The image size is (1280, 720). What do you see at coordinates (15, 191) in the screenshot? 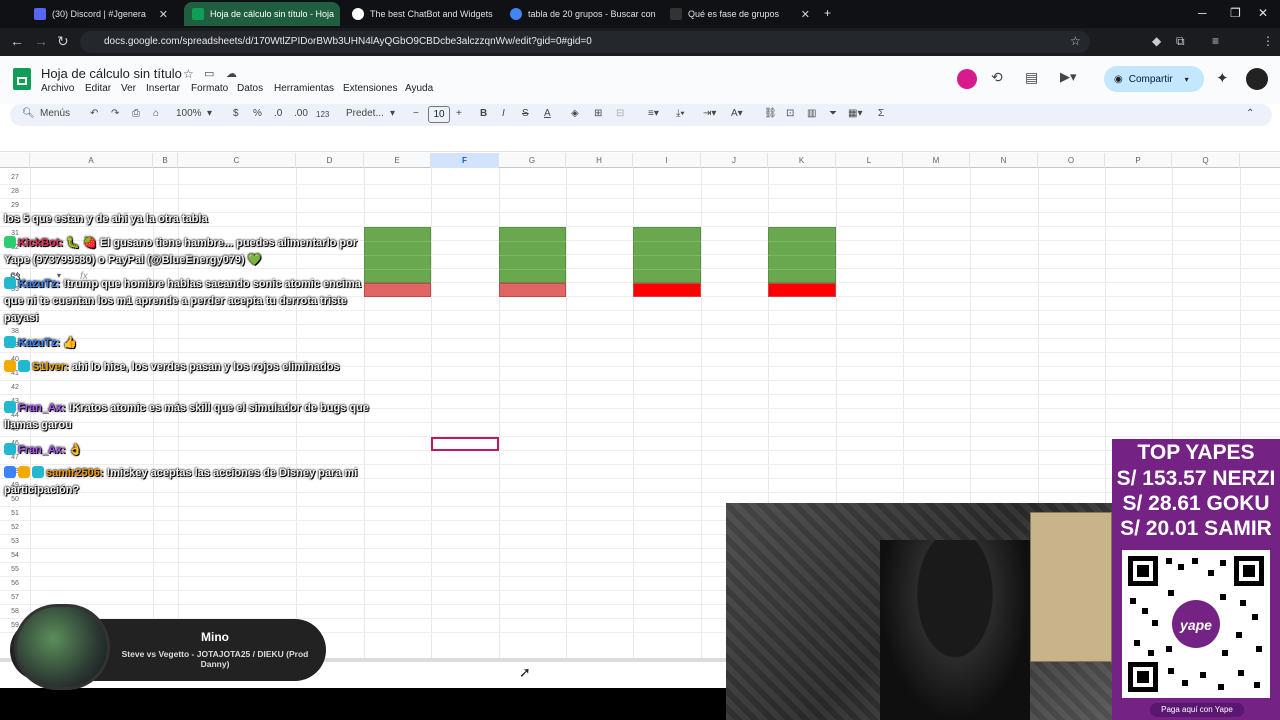
I see `row-header: 28` at bounding box center [15, 191].